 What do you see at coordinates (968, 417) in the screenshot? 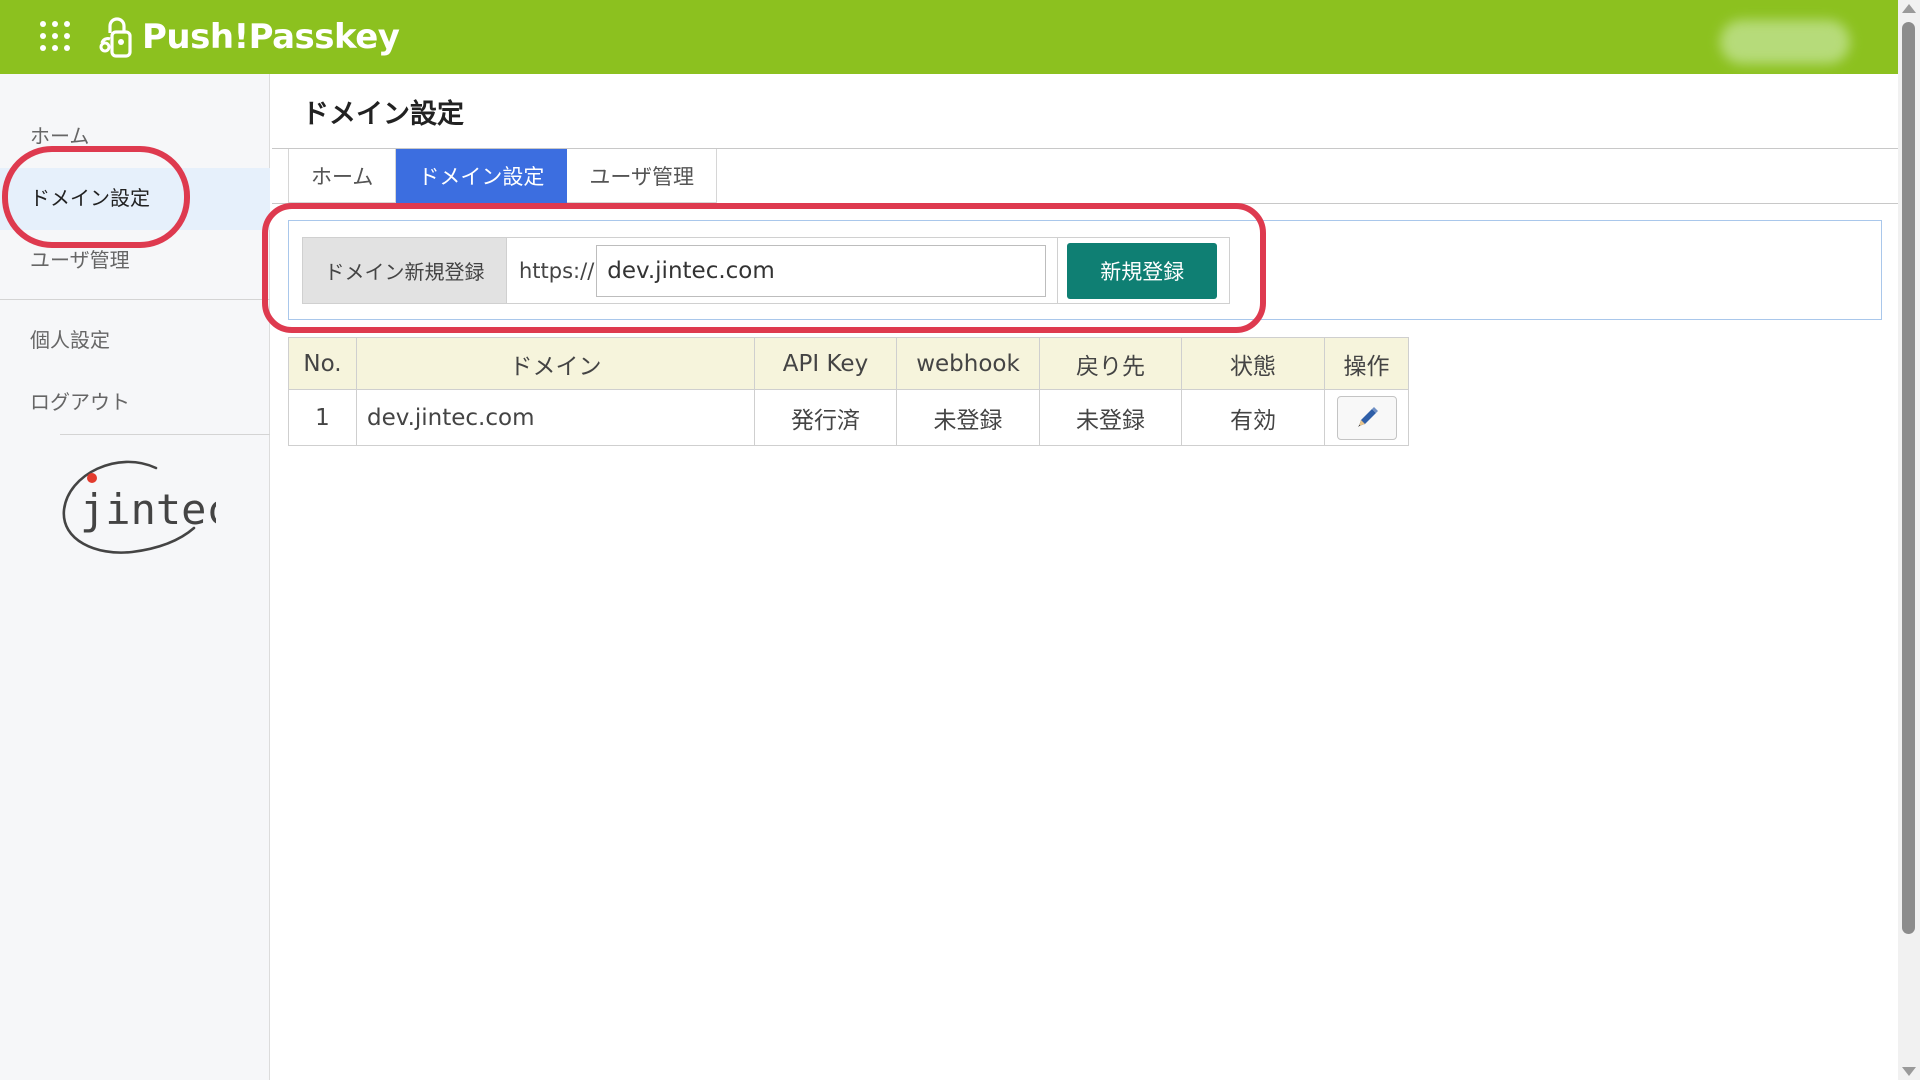
I see `cell-webhook: 未登録` at bounding box center [968, 417].